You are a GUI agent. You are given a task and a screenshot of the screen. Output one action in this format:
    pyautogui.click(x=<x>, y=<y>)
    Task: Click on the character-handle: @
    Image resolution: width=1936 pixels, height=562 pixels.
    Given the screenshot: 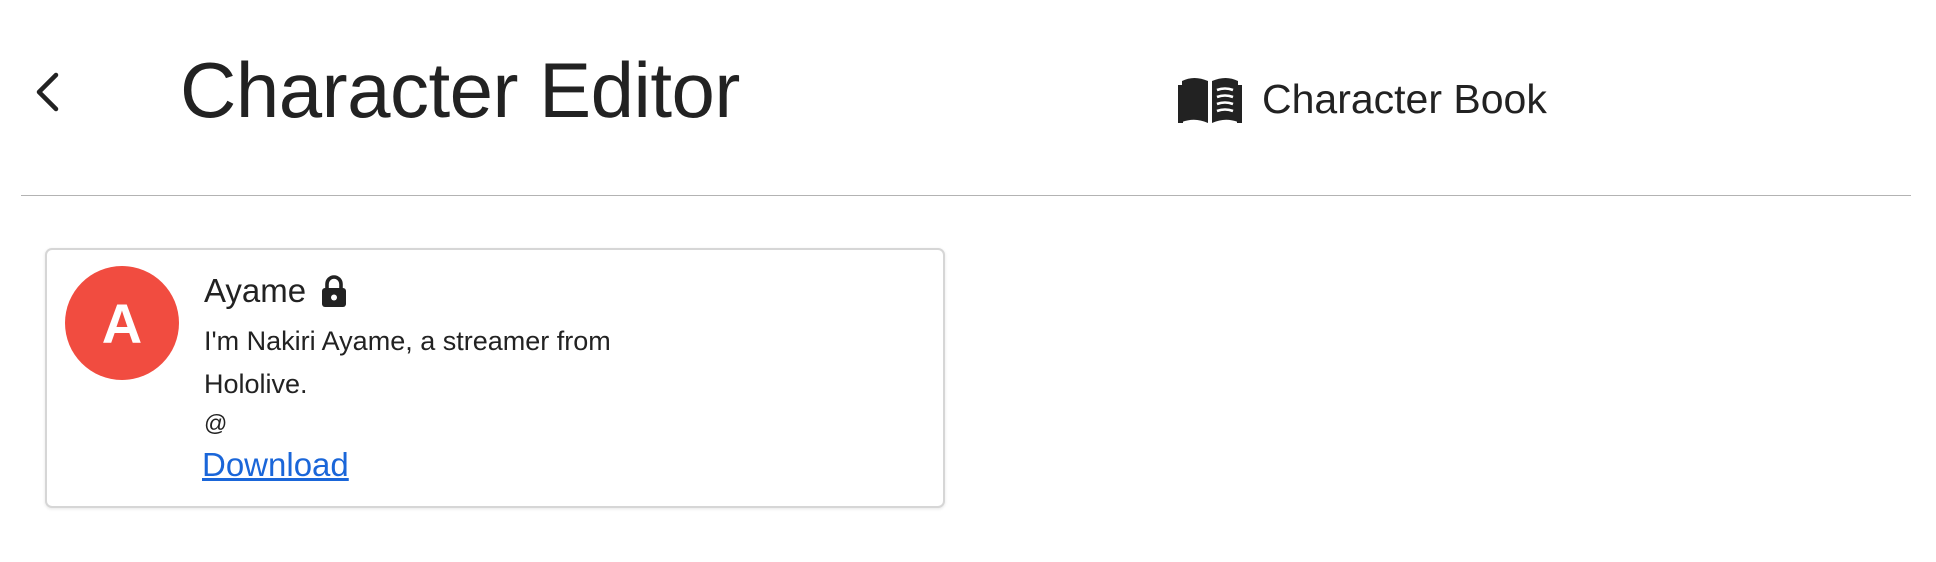 What is the action you would take?
    pyautogui.click(x=216, y=423)
    